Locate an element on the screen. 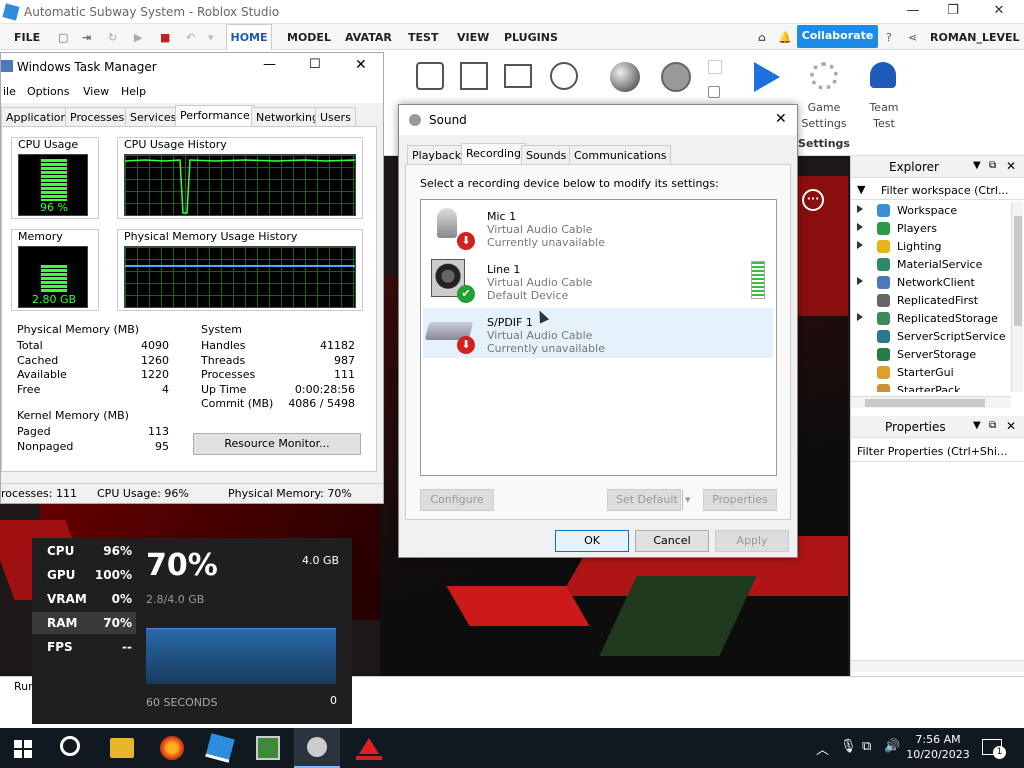  overlay-metric-ram: RAM 70% is located at coordinates (84, 623).